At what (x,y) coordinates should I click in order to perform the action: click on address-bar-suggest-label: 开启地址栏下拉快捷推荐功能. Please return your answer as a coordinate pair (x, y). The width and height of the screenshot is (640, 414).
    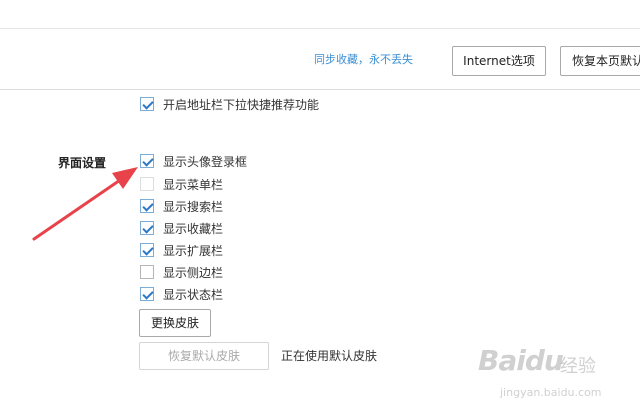
    Looking at the image, I should click on (241, 104).